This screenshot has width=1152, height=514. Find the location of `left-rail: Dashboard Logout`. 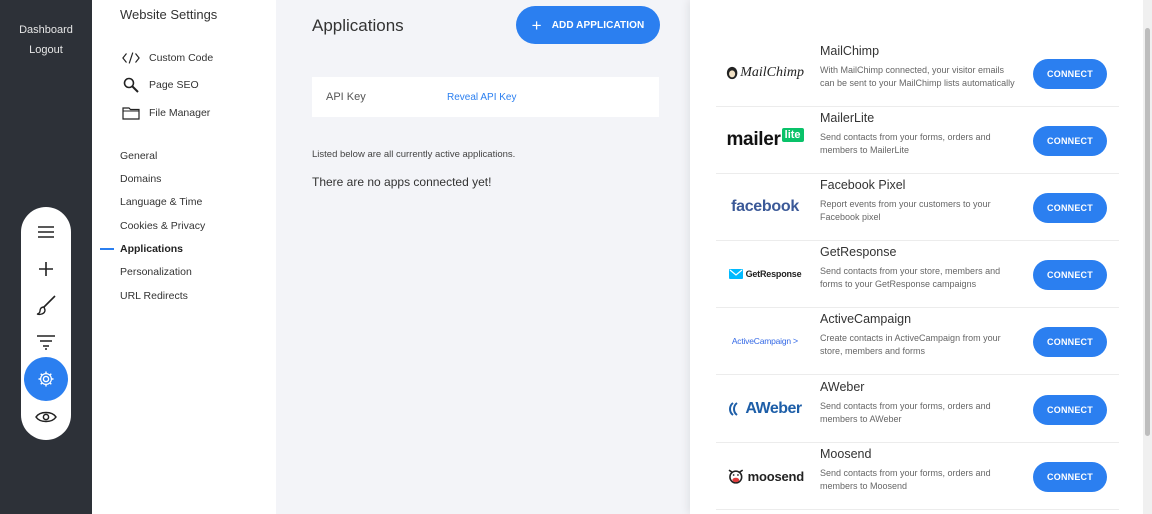

left-rail: Dashboard Logout is located at coordinates (46, 257).